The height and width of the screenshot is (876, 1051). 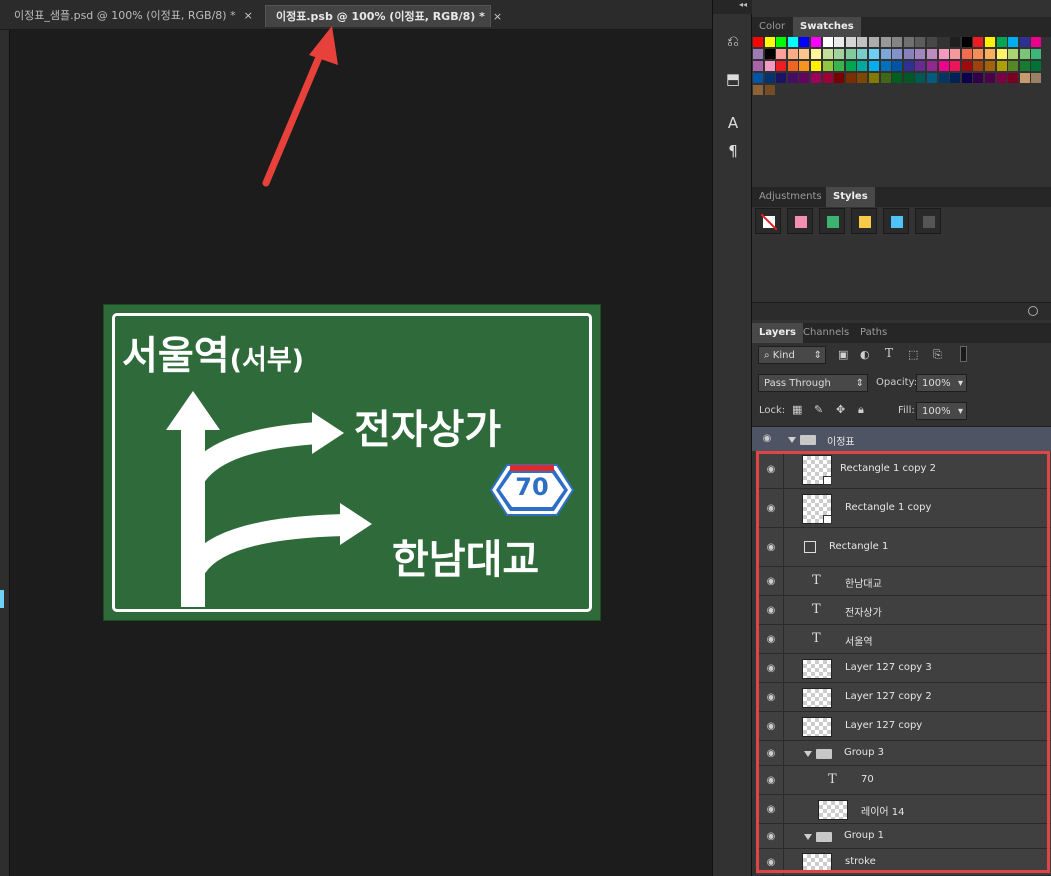 What do you see at coordinates (840, 409) in the screenshot?
I see `lock-position-icon: ✥` at bounding box center [840, 409].